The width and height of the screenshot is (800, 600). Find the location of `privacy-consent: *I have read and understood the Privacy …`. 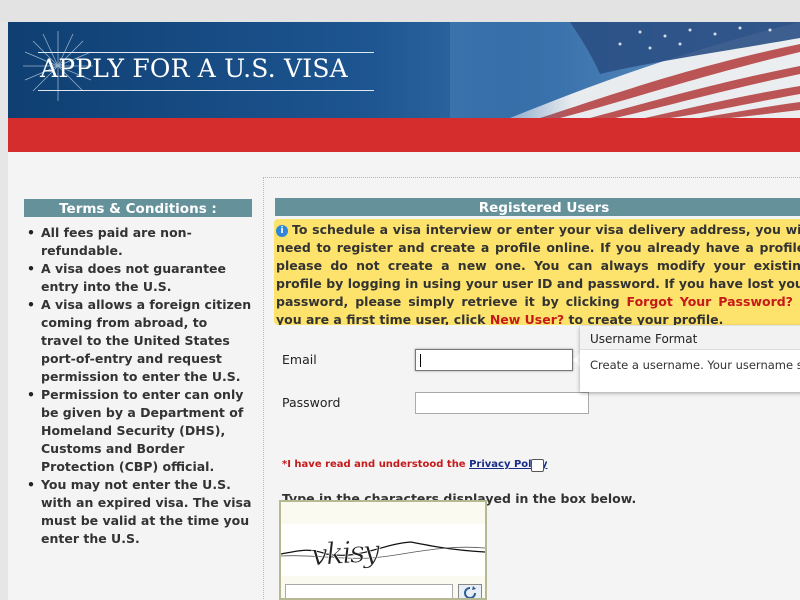

privacy-consent: *I have read and understood the Privacy … is located at coordinates (414, 464).